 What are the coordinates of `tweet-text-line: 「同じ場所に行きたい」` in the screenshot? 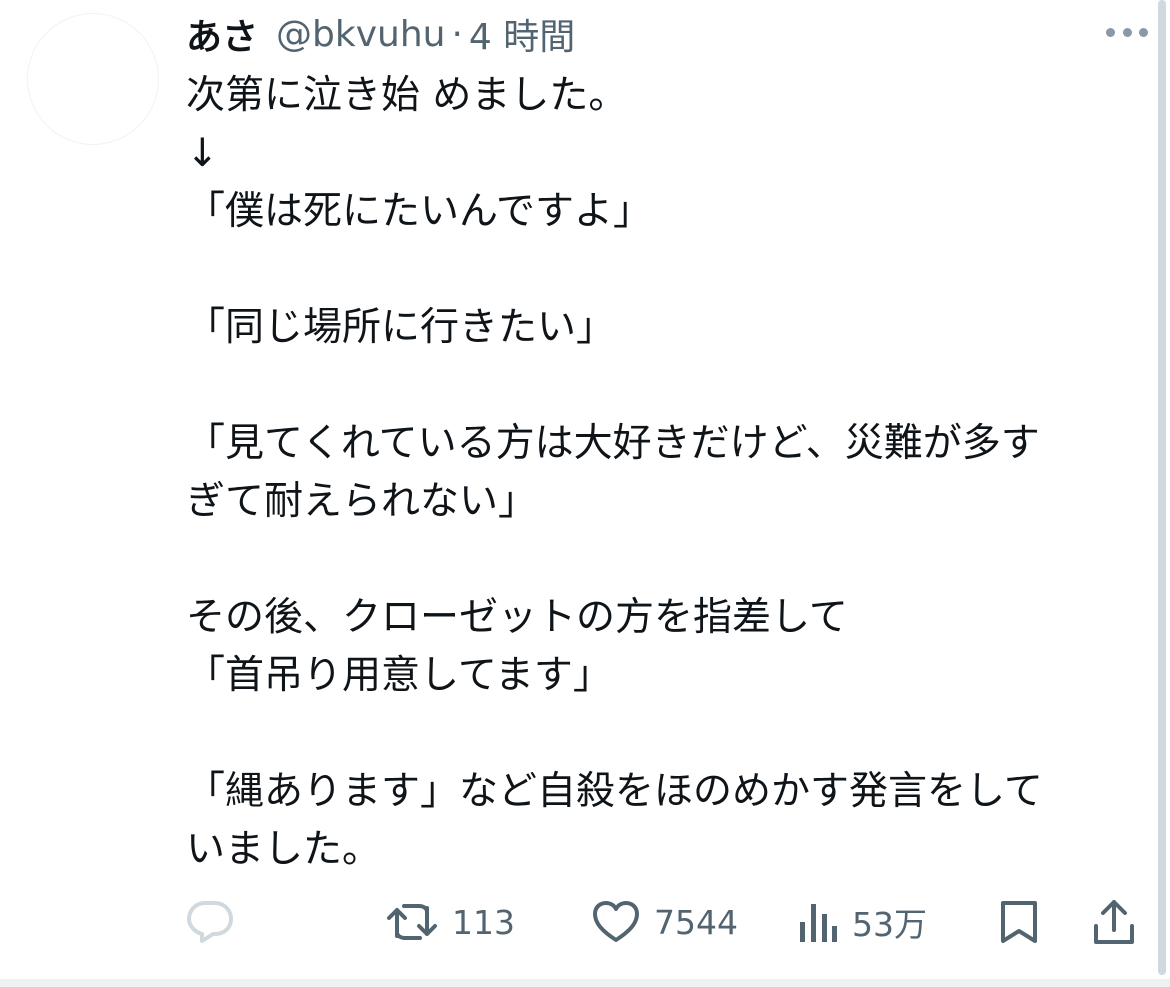 It's located at (401, 327).